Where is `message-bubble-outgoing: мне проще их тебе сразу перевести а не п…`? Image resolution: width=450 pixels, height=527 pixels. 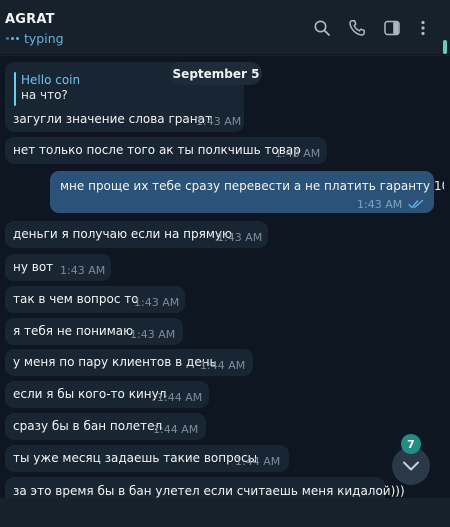
message-bubble-outgoing: мне проще их тебе сразу перевести а не п… is located at coordinates (247, 192).